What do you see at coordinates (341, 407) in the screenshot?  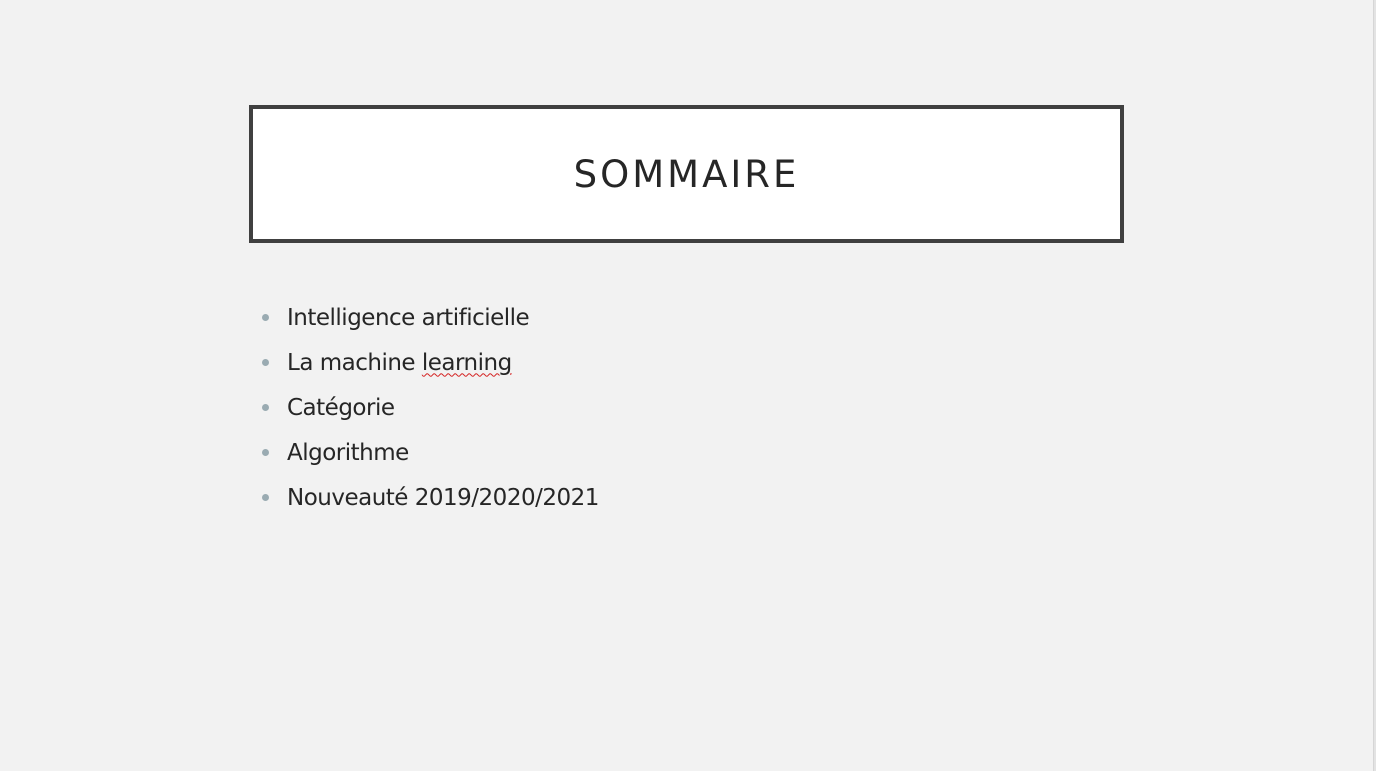 I see `bullet-text: Catégorie` at bounding box center [341, 407].